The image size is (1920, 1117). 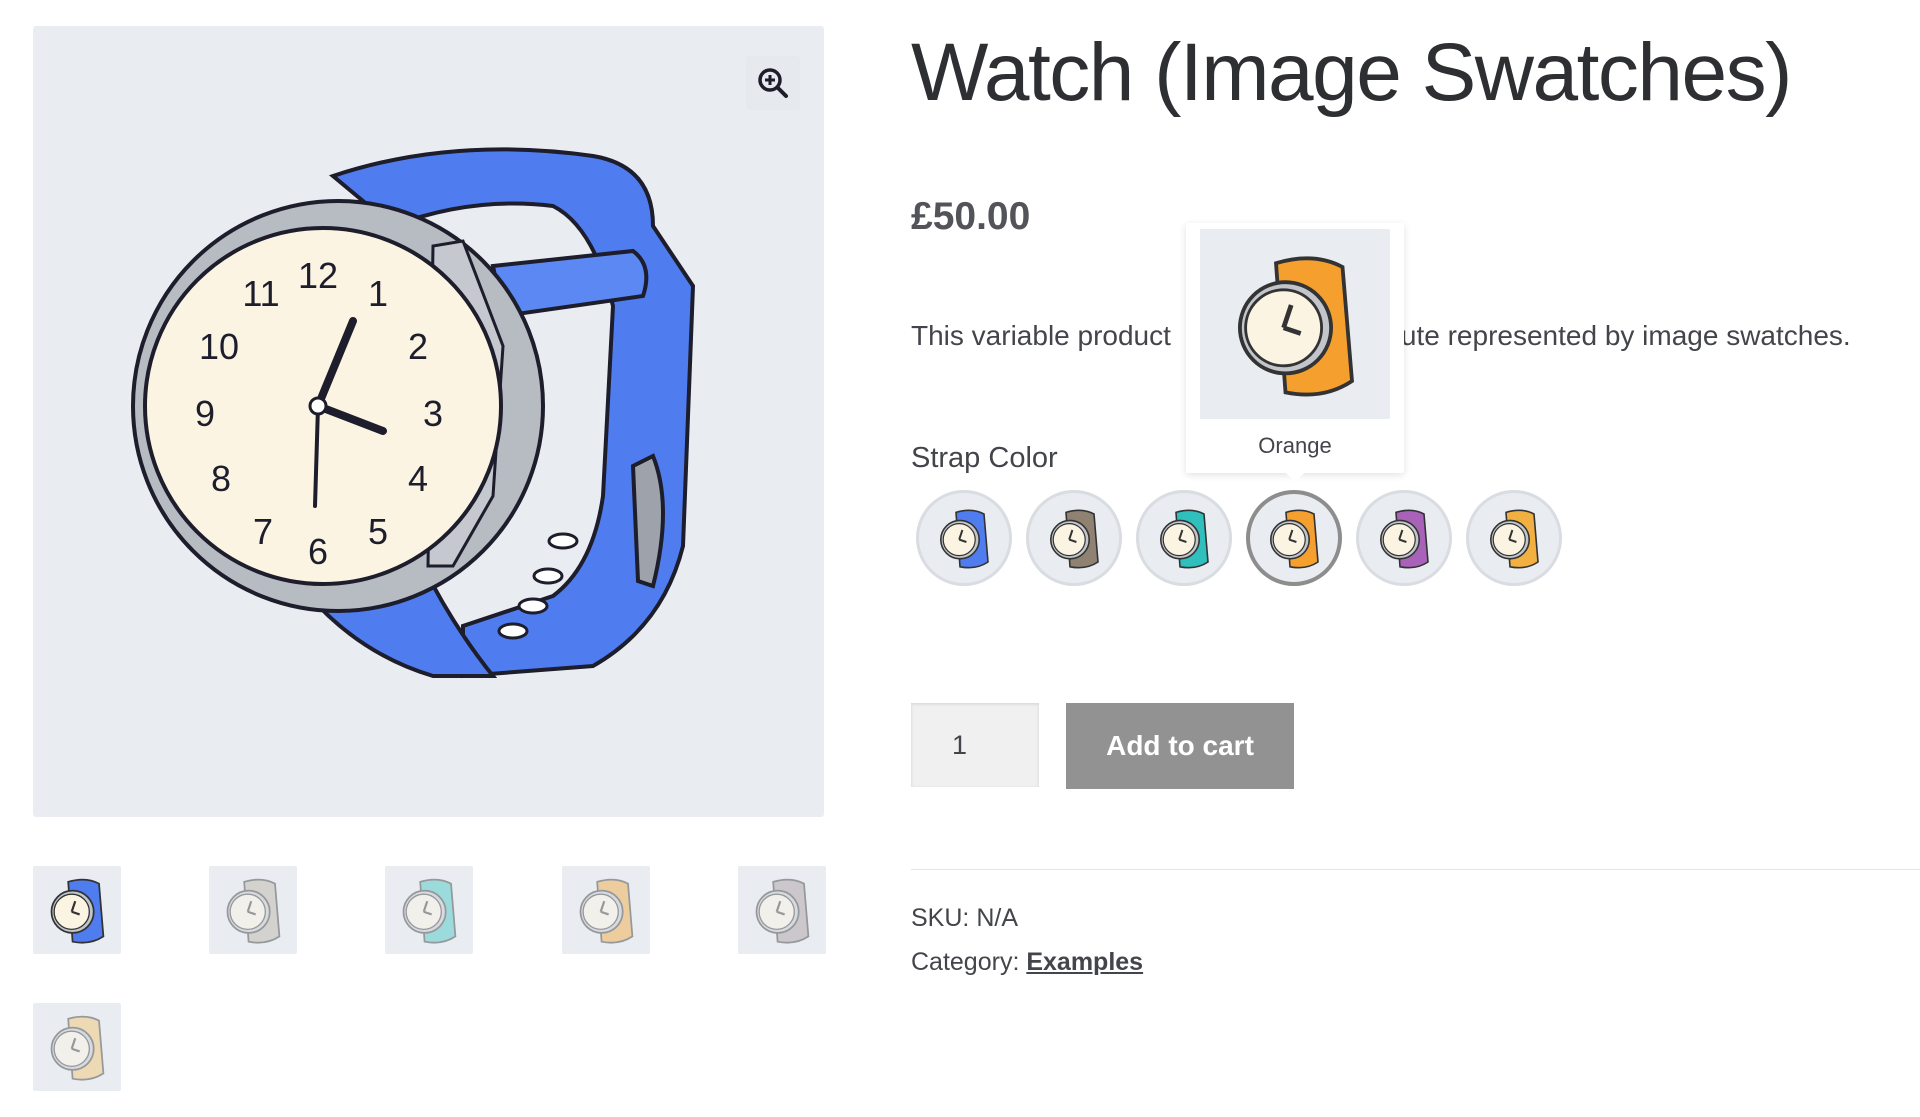 I want to click on category-row: Category: Examples, so click(x=1027, y=962).